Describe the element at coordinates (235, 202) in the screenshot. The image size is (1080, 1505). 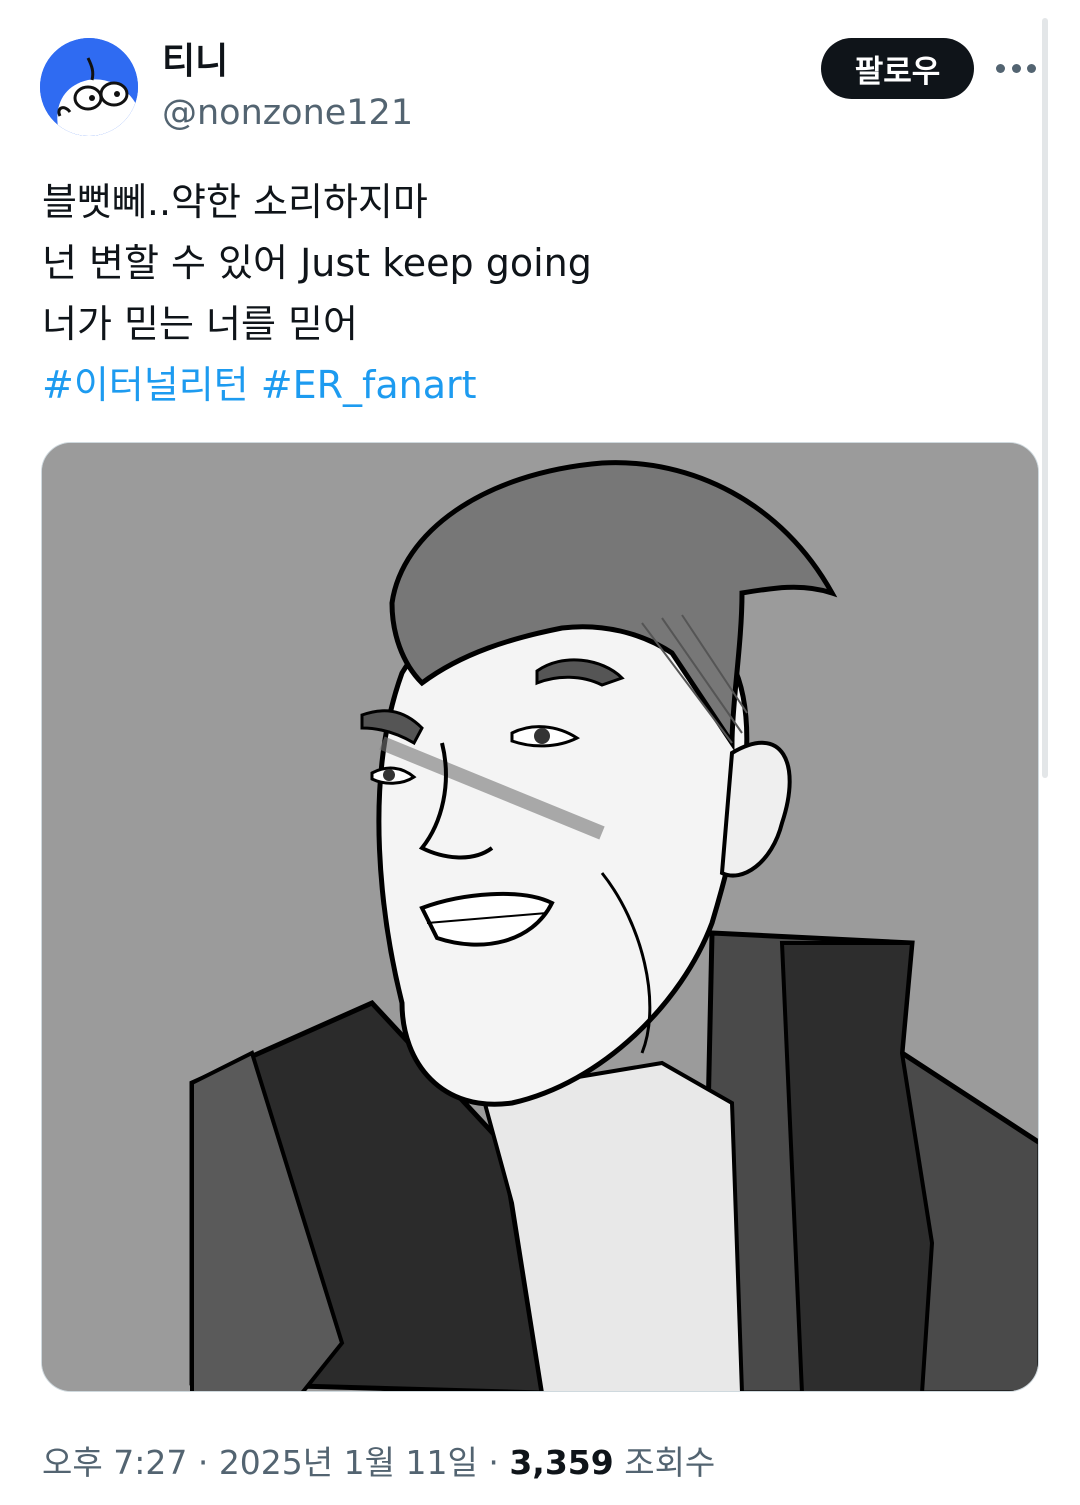
I see `tweet-line: 블뻣뻬..약한 소리하지마` at that location.